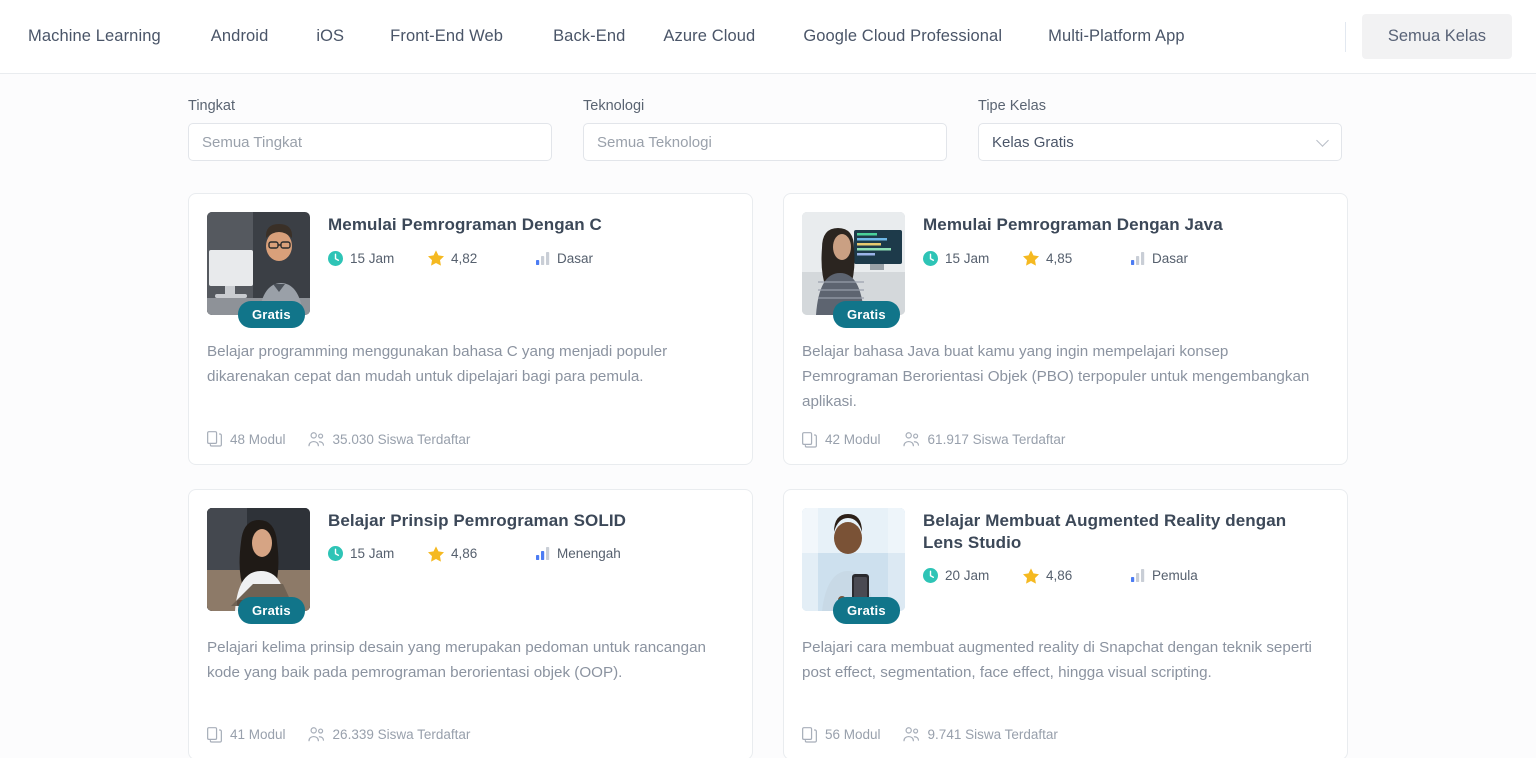 This screenshot has height=758, width=1536. What do you see at coordinates (709, 36) in the screenshot?
I see `nav-item-azure-cloud: Azure Cloud` at bounding box center [709, 36].